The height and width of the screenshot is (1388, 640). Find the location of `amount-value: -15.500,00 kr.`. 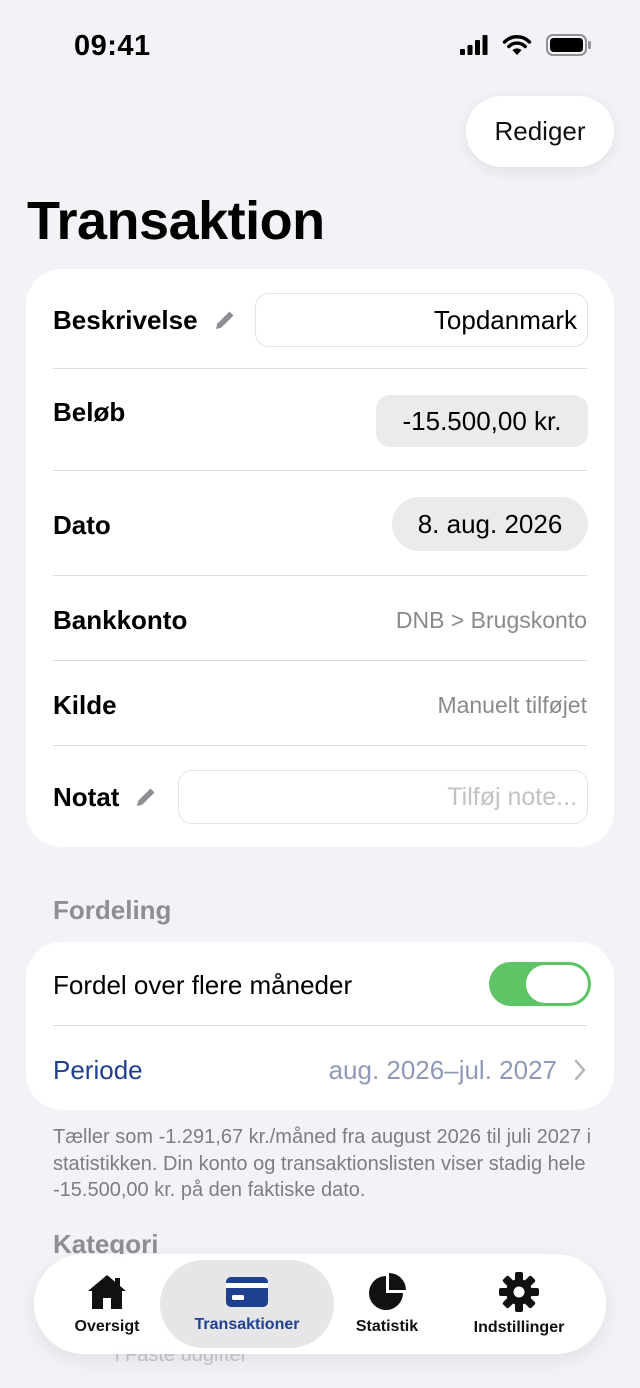

amount-value: -15.500,00 kr. is located at coordinates (482, 421).